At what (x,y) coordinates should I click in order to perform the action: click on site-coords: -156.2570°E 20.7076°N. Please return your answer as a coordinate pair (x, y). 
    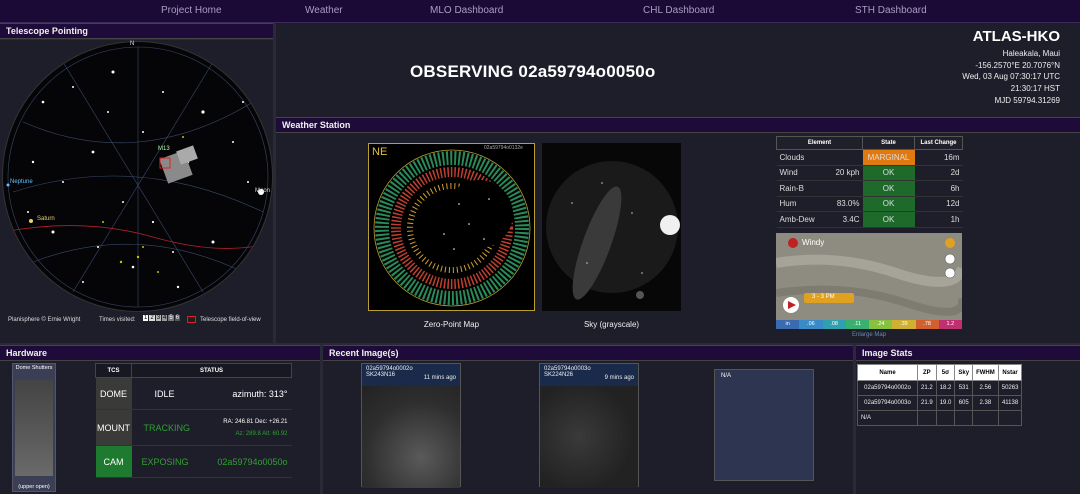
    Looking at the image, I should click on (1017, 65).